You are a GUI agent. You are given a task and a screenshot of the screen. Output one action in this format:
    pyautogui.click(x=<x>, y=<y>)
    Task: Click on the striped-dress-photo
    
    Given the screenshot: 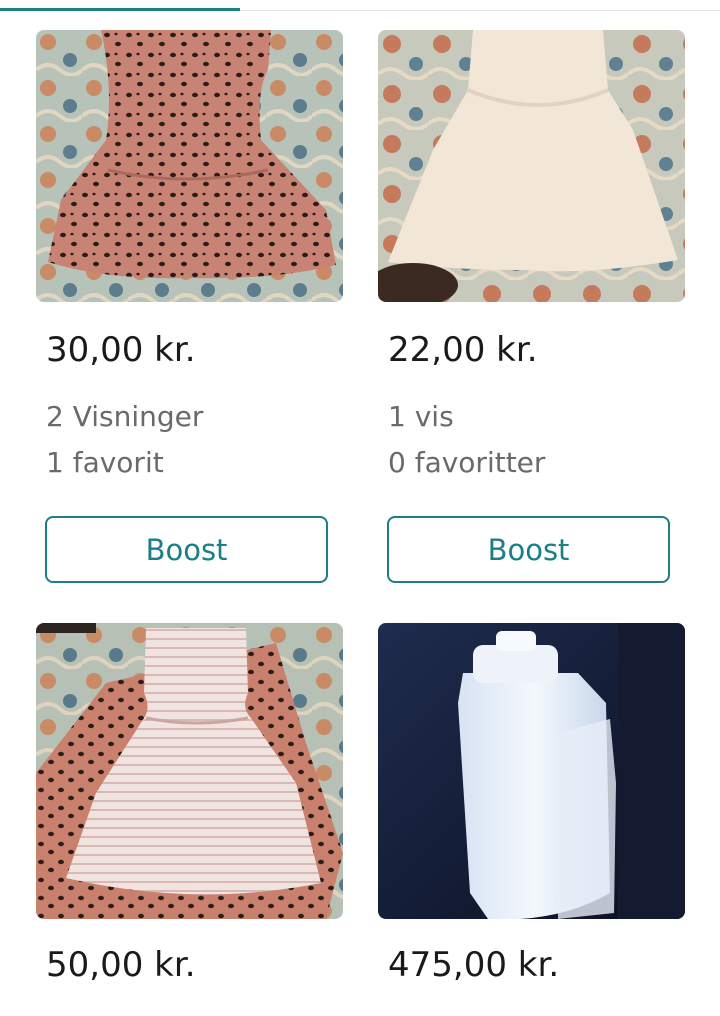 What is the action you would take?
    pyautogui.click(x=189, y=771)
    